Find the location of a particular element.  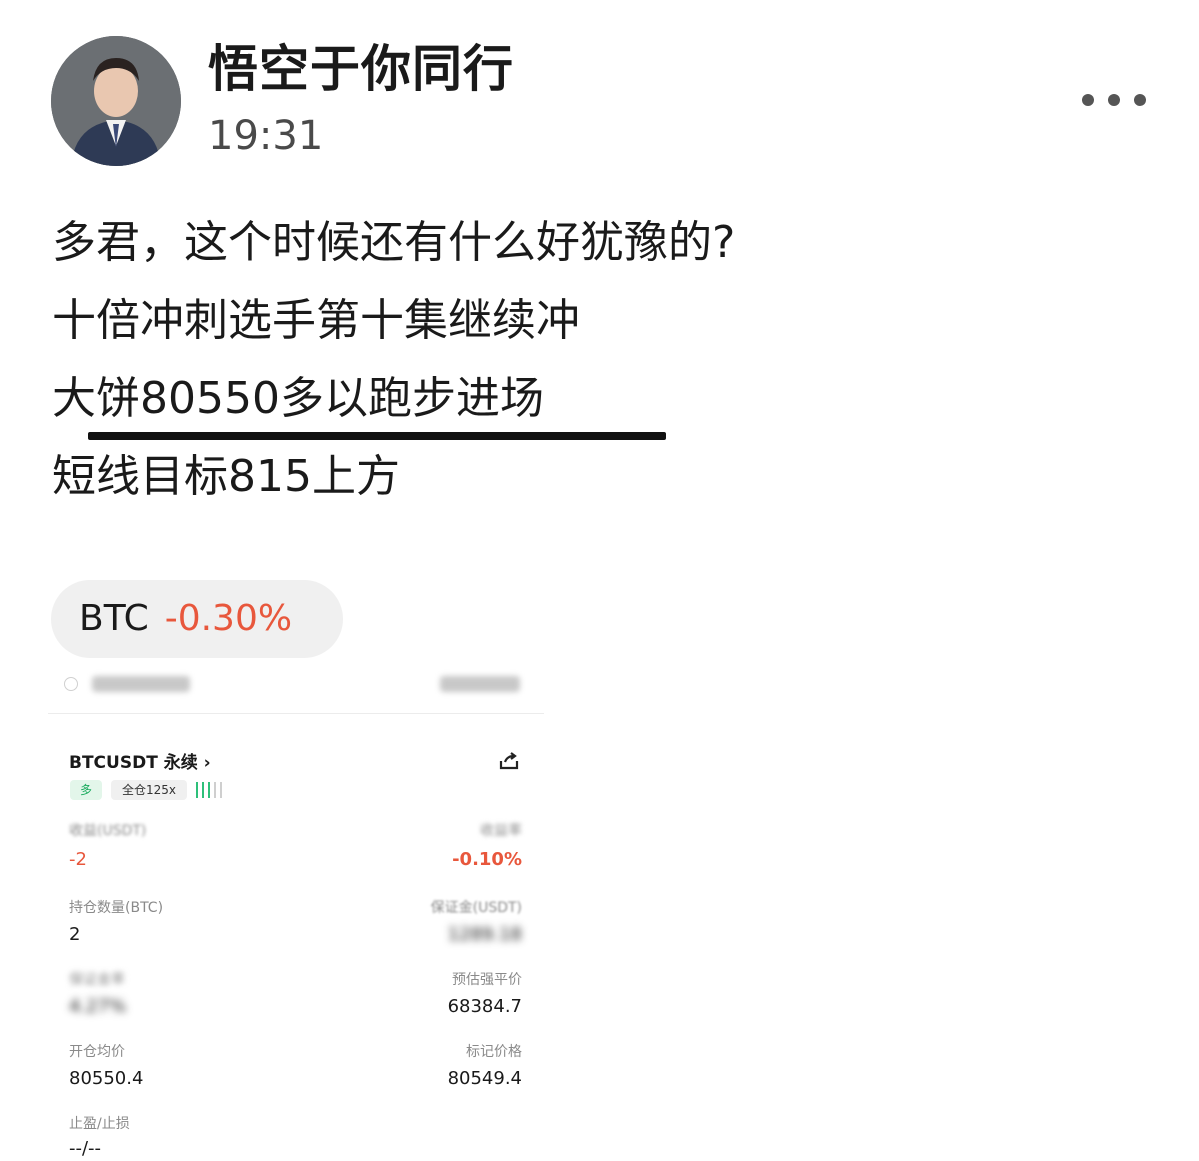

divider is located at coordinates (296, 713).